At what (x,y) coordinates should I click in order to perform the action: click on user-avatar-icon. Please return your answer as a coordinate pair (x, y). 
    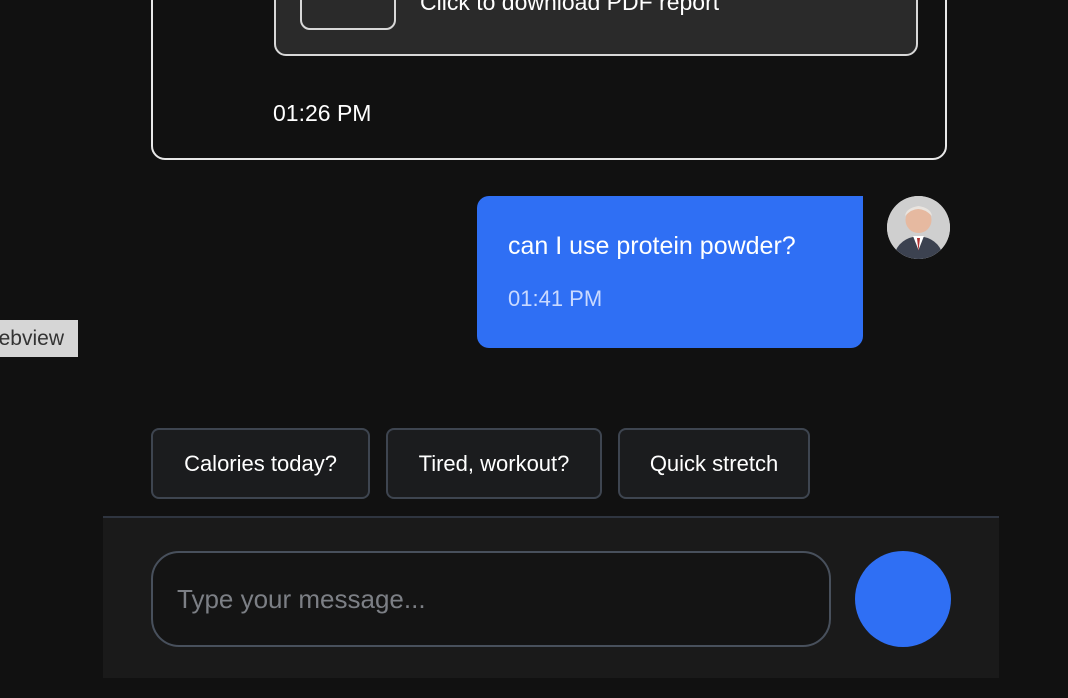
    Looking at the image, I should click on (918, 227).